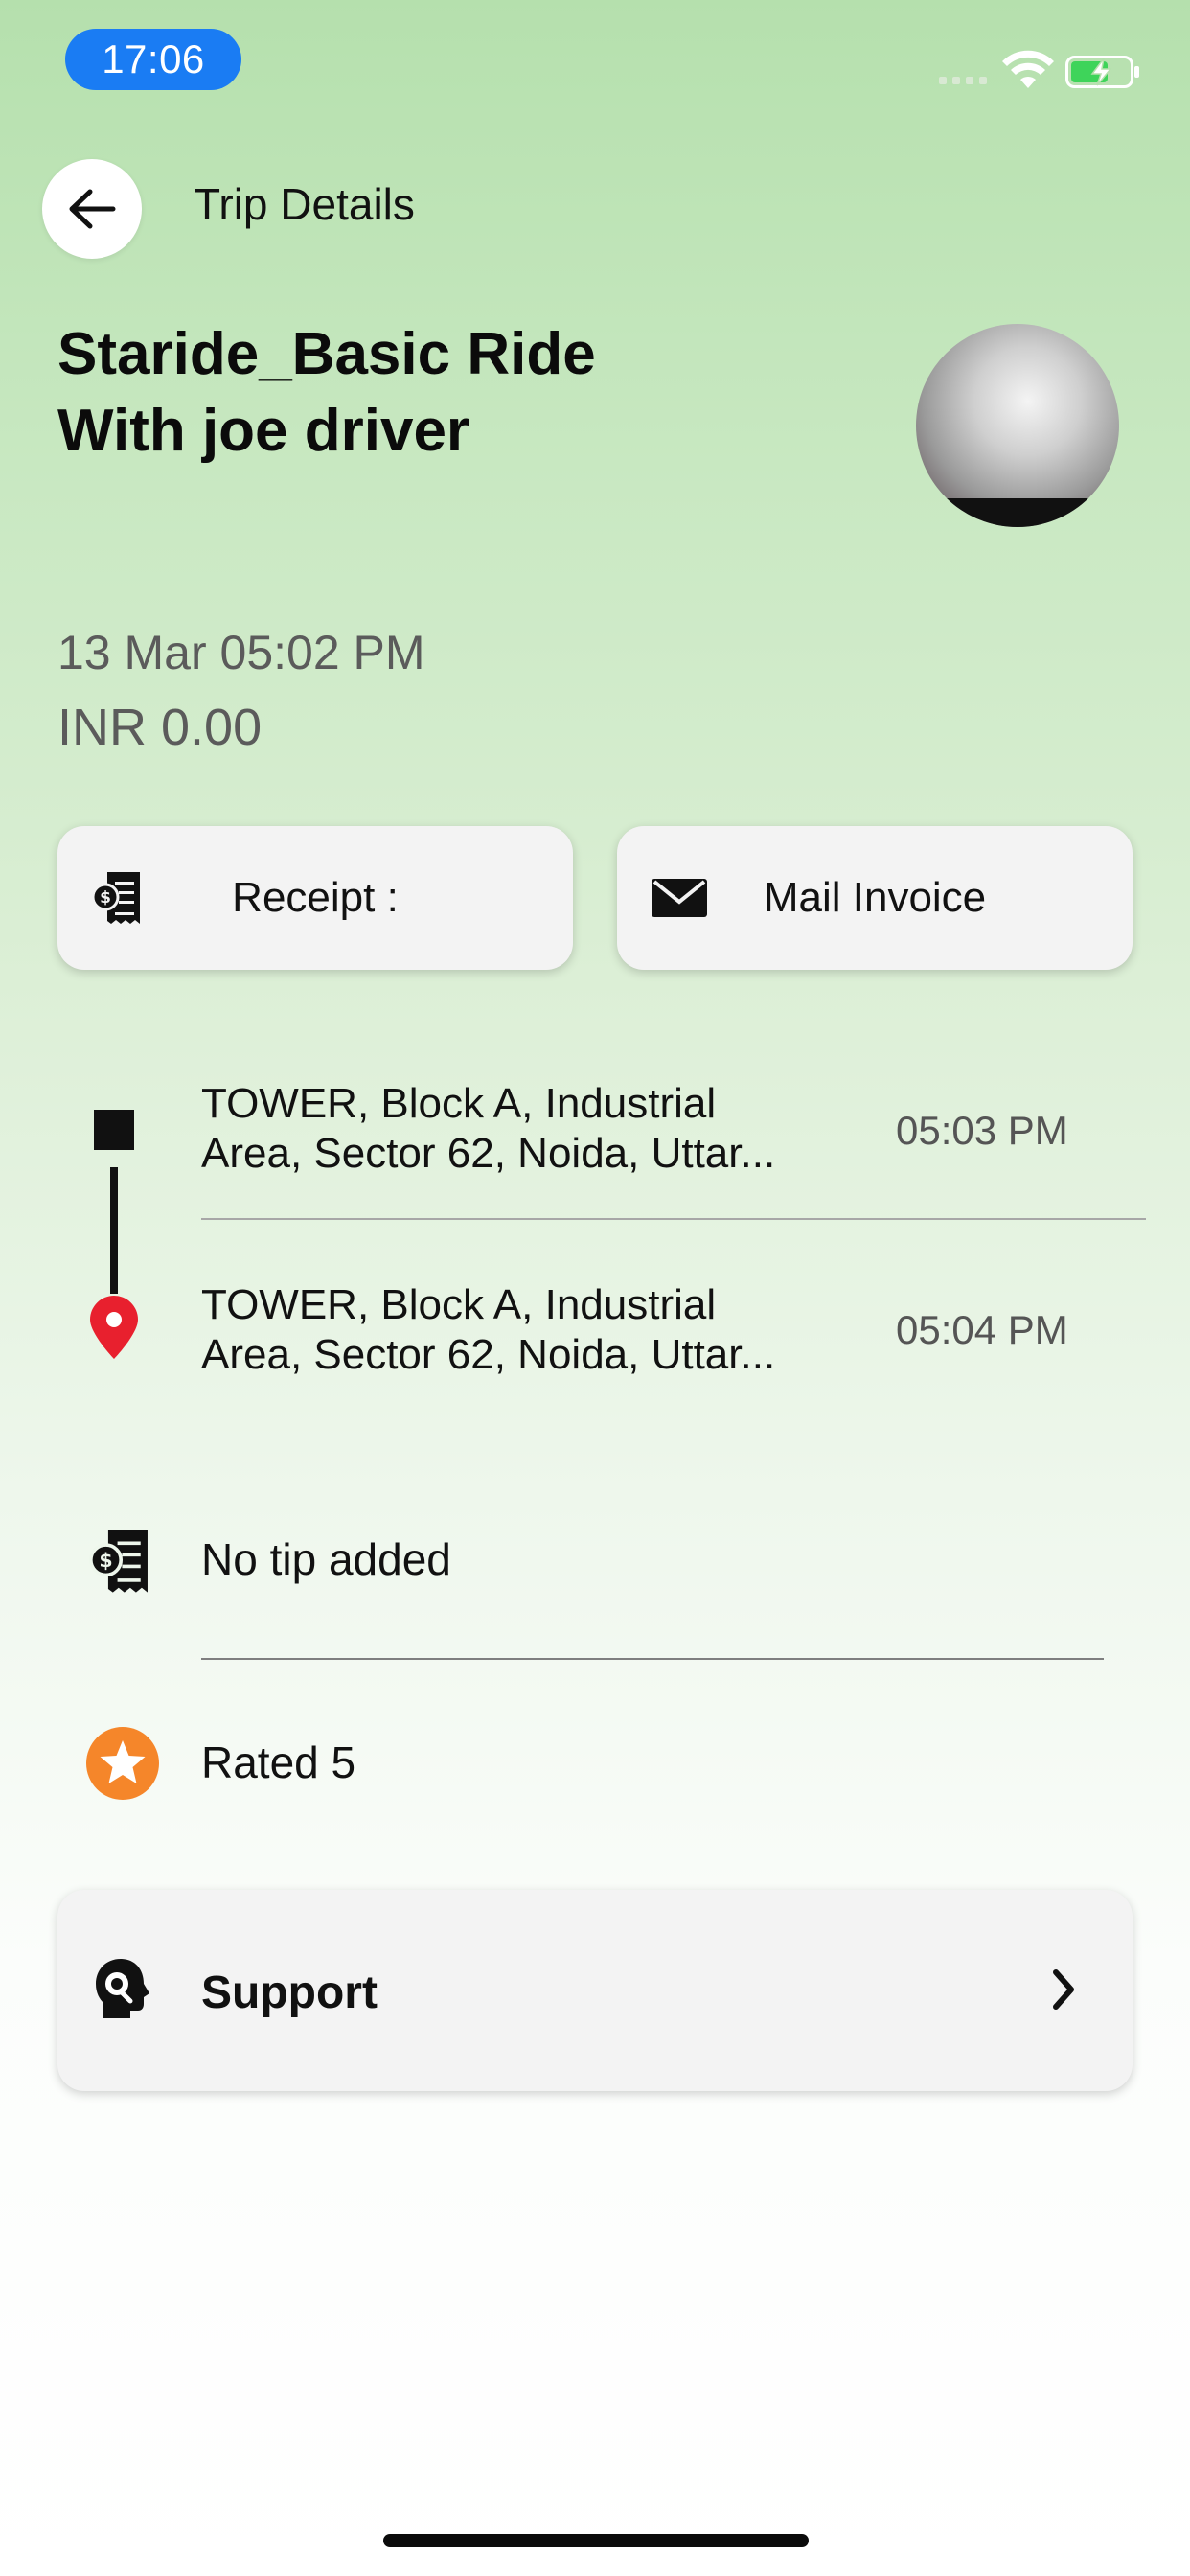 Image resolution: width=1190 pixels, height=2576 pixels. Describe the element at coordinates (123, 1989) in the screenshot. I see `support-agent-icon` at that location.